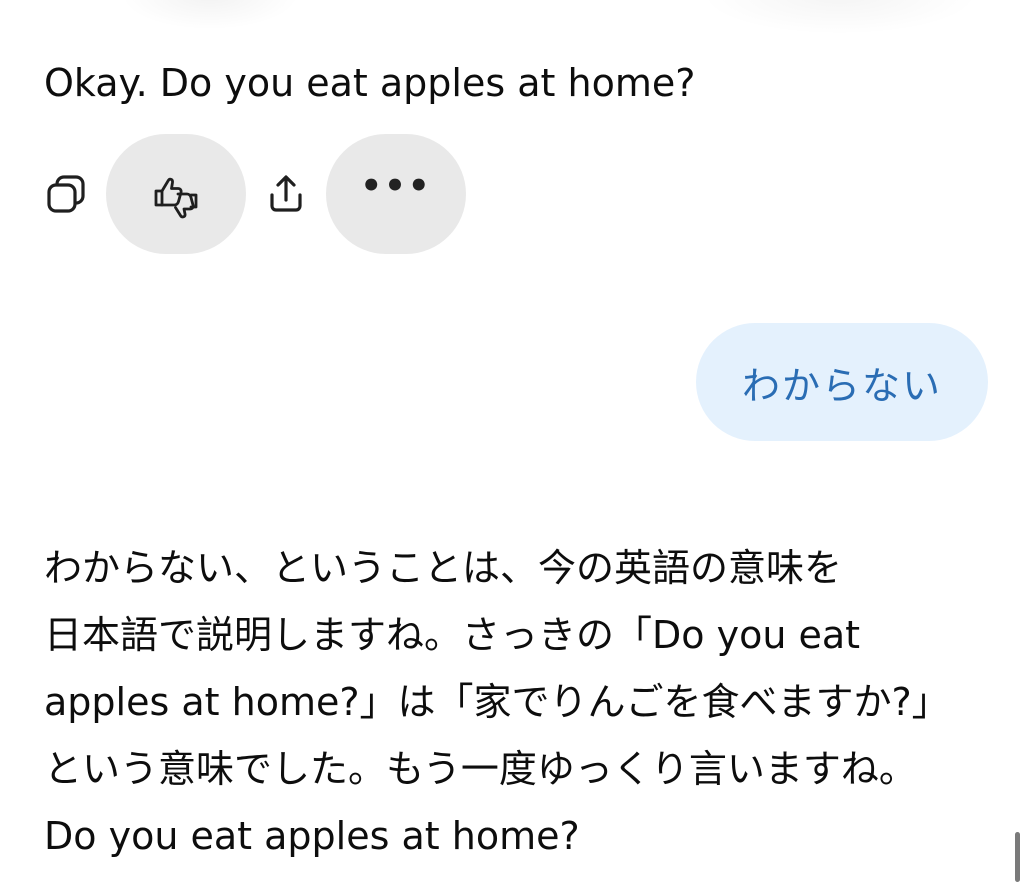 This screenshot has width=1024, height=882. I want to click on copy-icon, so click(66, 194).